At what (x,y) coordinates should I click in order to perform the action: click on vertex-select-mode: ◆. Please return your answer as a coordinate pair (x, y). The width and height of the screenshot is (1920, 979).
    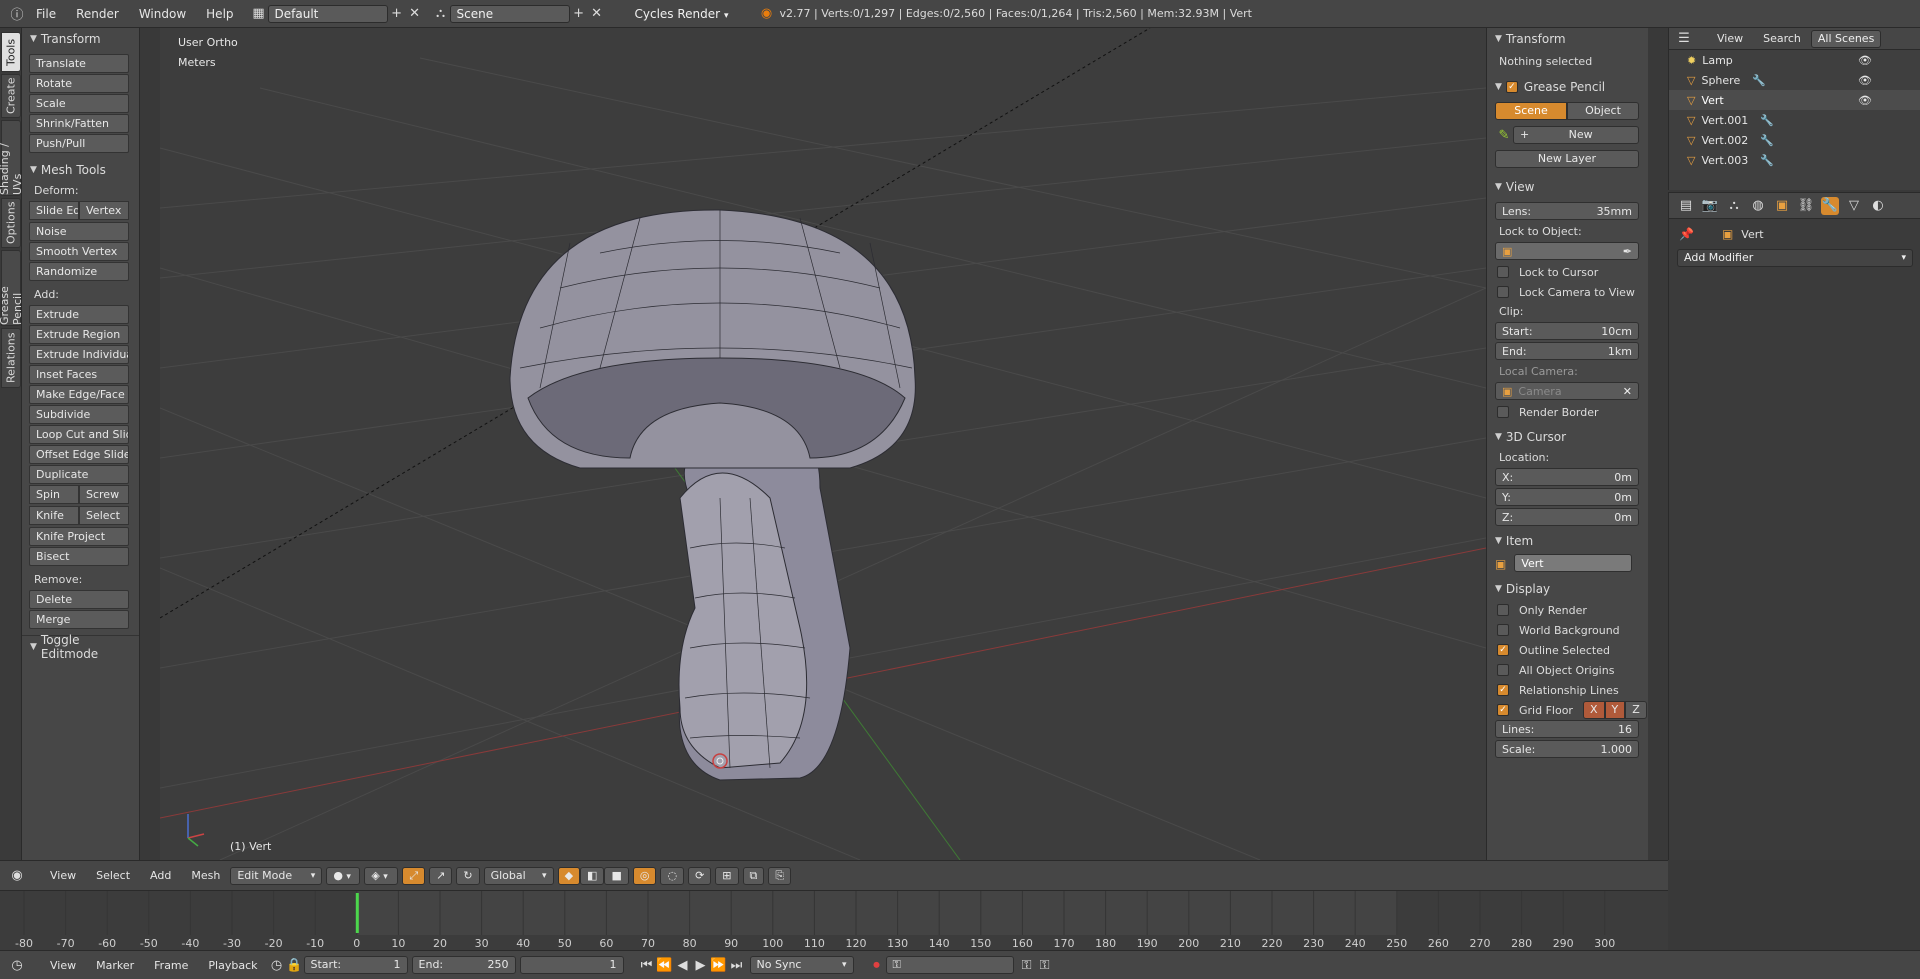
    Looking at the image, I should click on (569, 875).